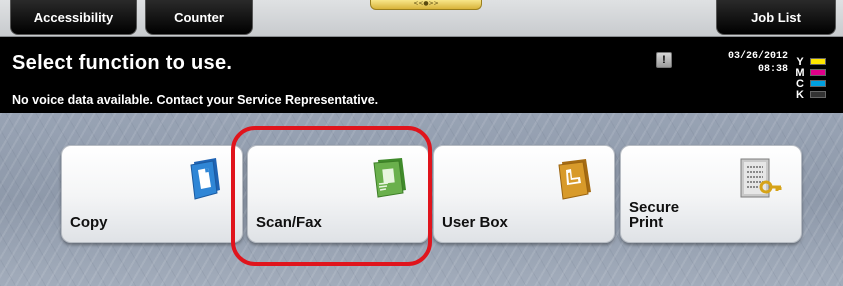 The width and height of the screenshot is (843, 286). What do you see at coordinates (818, 83) in the screenshot?
I see `toner-bar-cyan` at bounding box center [818, 83].